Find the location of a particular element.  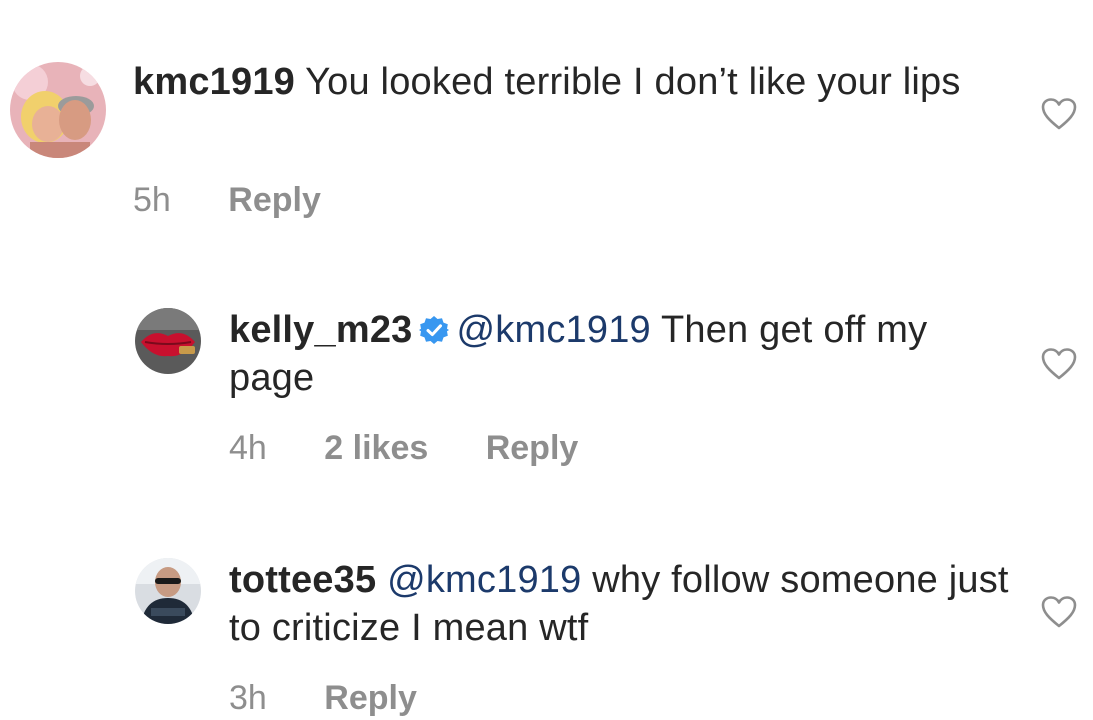

comment-meta: 3h Reply is located at coordinates (347, 698).